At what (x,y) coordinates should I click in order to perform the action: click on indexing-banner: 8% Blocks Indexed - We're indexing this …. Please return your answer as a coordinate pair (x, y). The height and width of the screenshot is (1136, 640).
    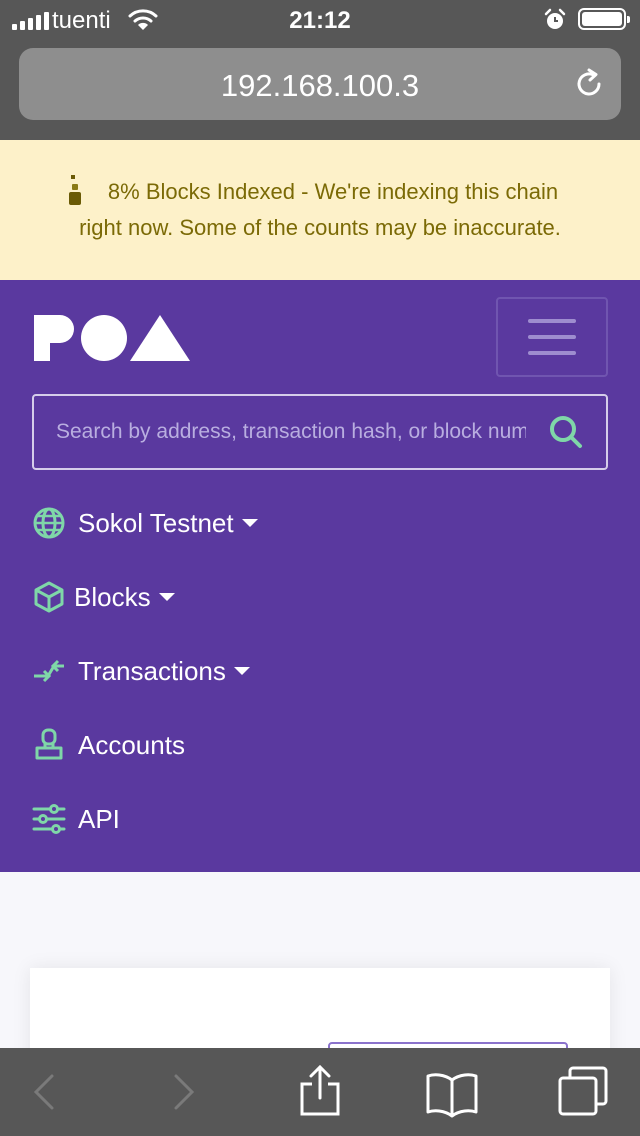
    Looking at the image, I should click on (320, 210).